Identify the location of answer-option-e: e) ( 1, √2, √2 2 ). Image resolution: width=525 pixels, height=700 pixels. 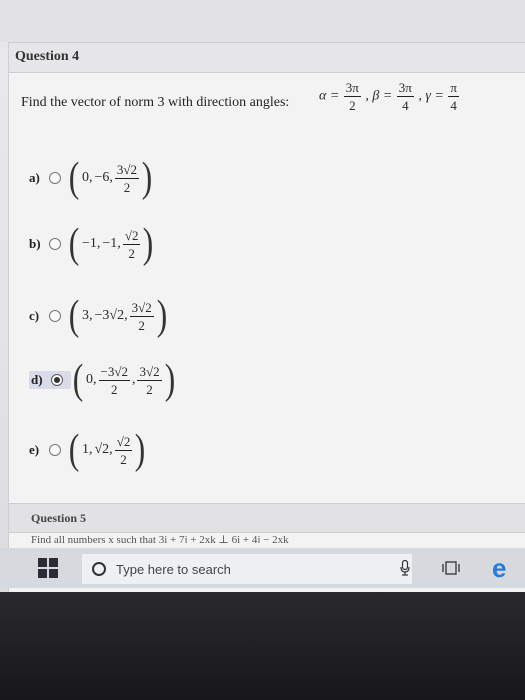
(88, 450).